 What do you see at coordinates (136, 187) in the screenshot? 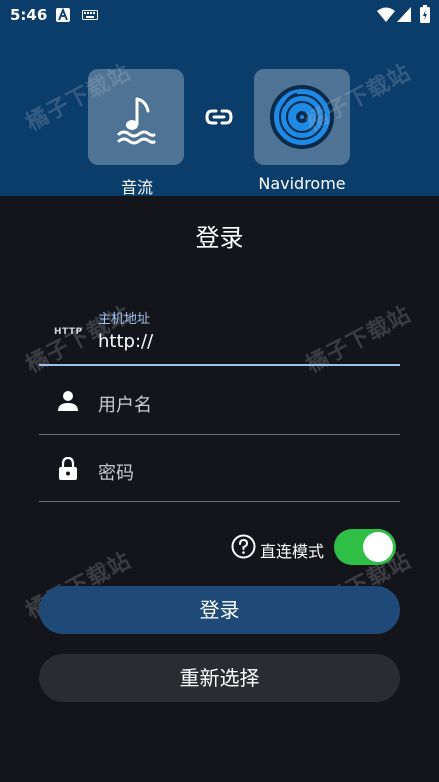
I see `source-app-name: 音流` at bounding box center [136, 187].